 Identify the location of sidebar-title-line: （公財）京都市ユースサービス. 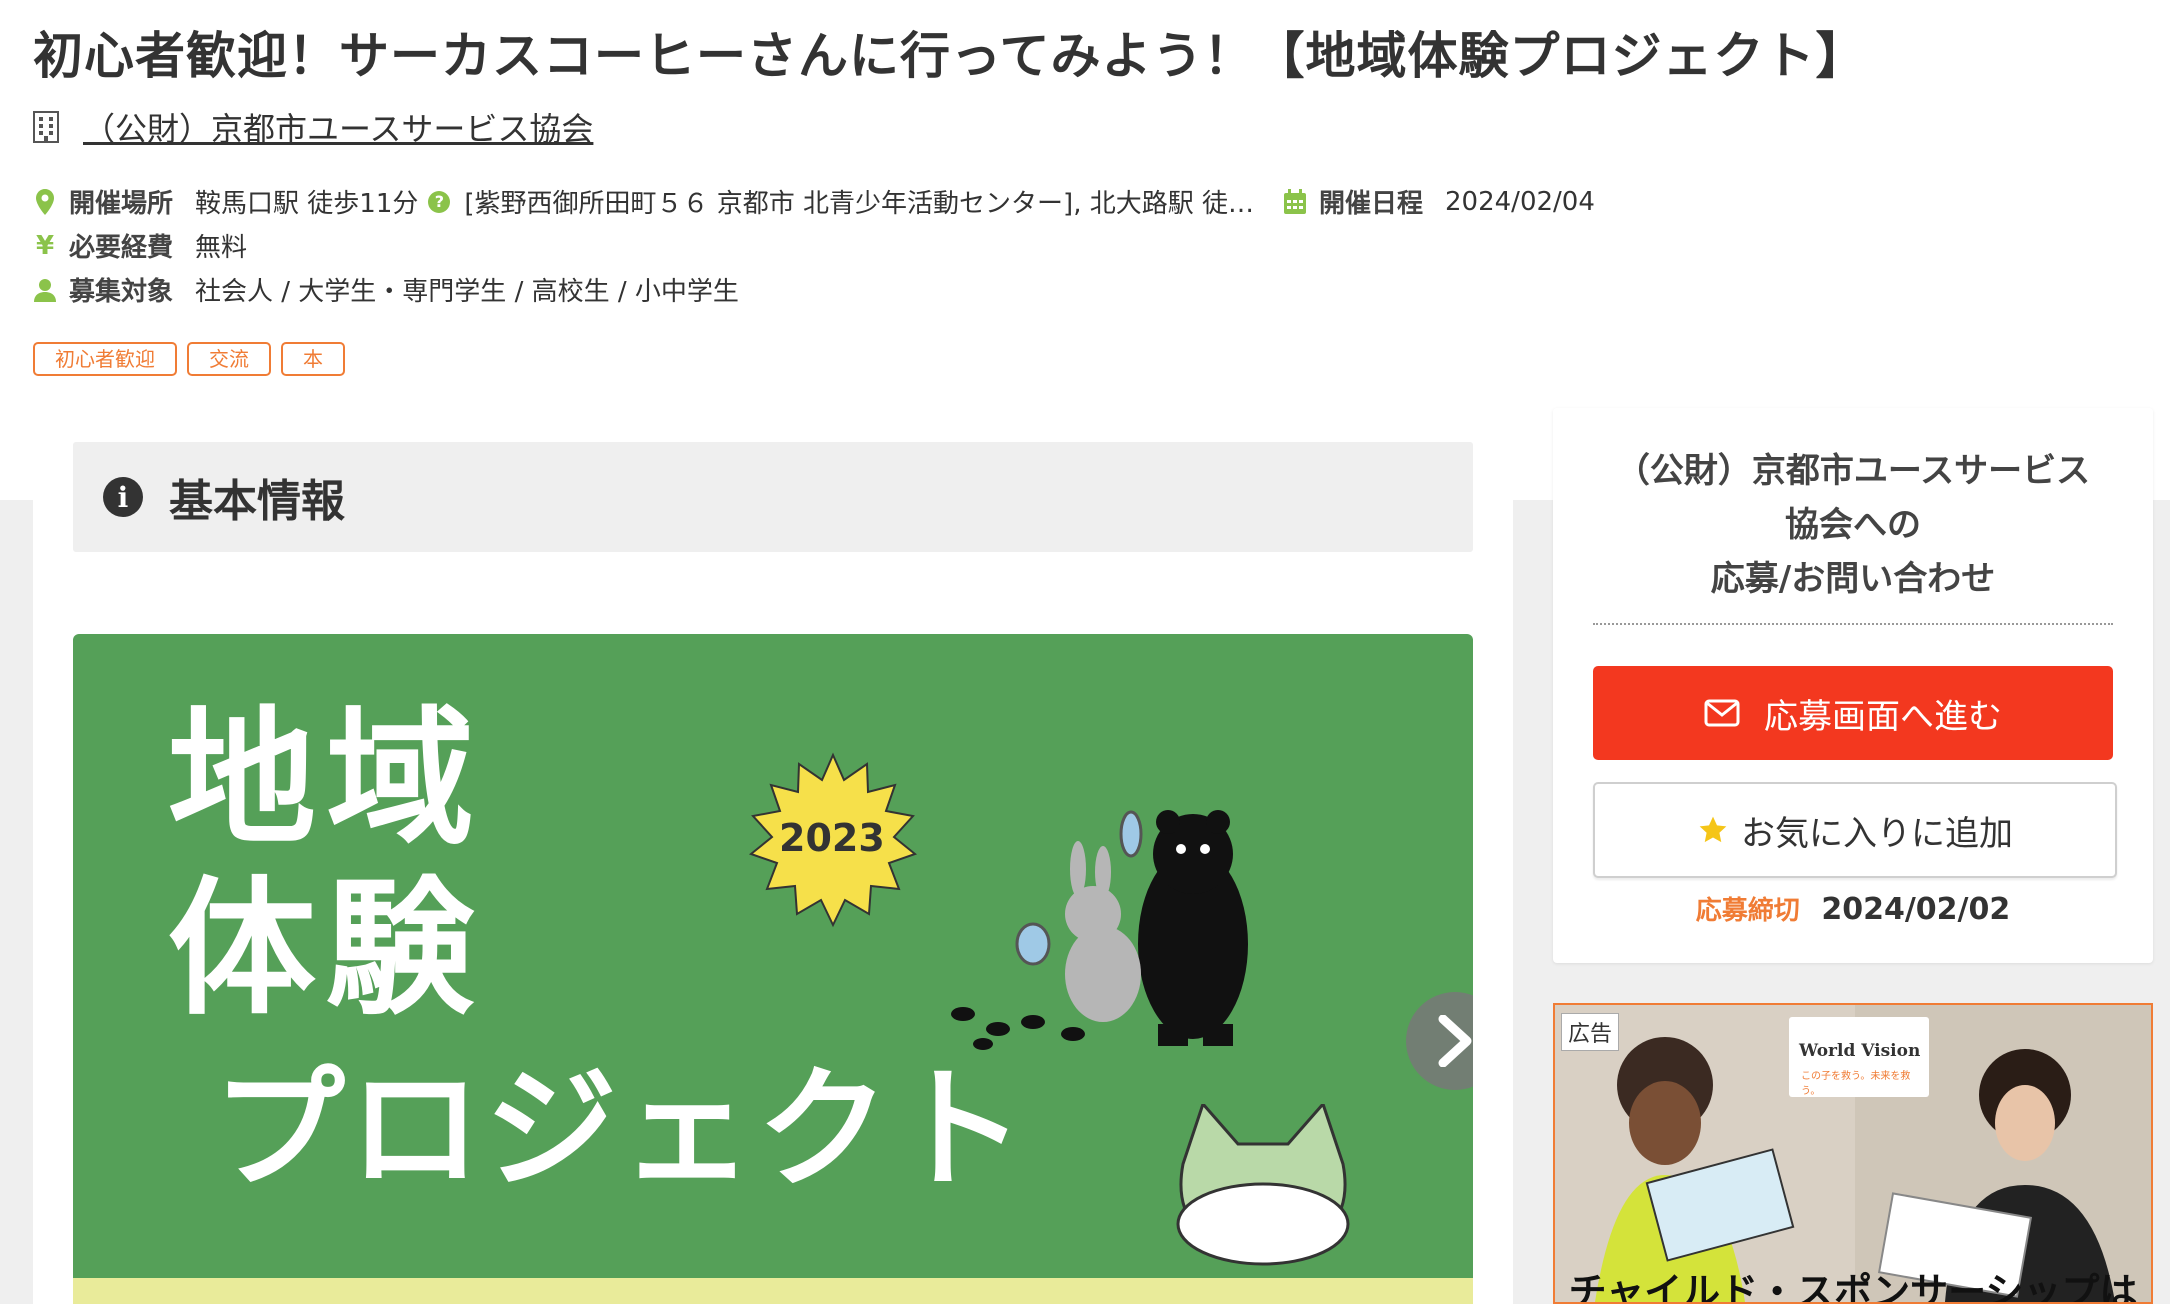
(1853, 471).